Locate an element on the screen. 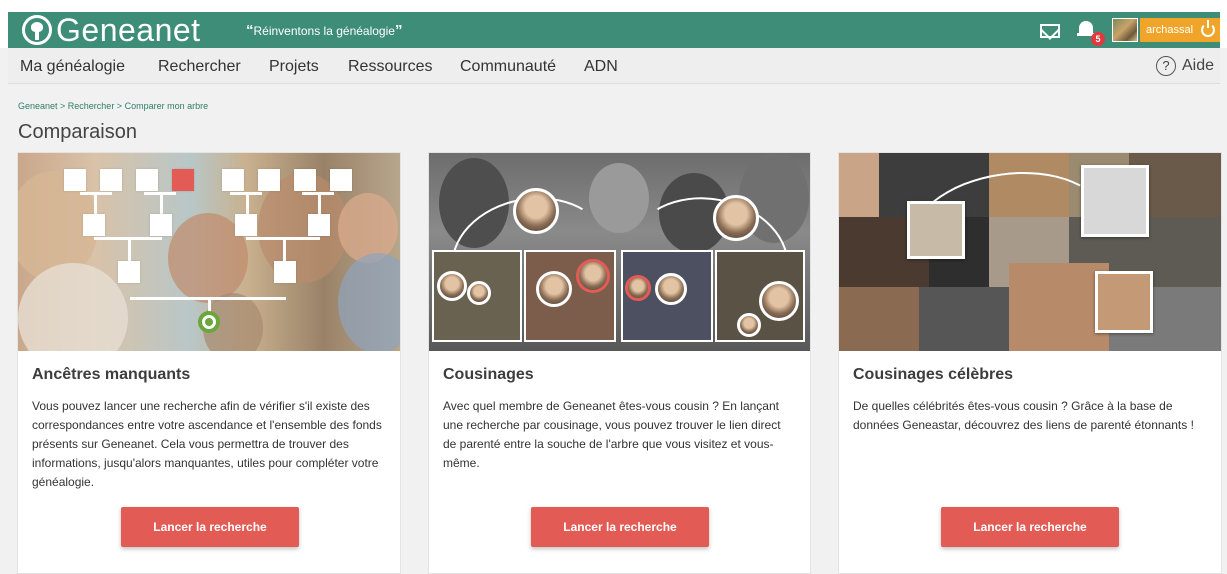  username: archassal is located at coordinates (1170, 30).